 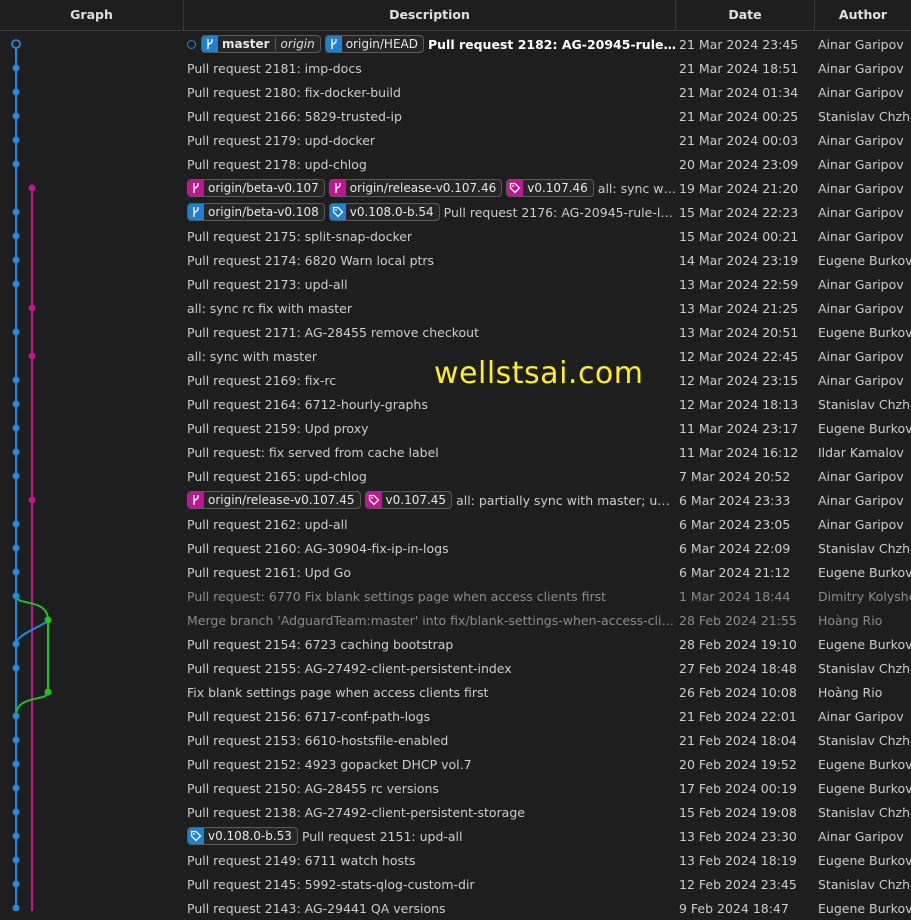 I want to click on commit-date: 14 Mar 2024 23:19, so click(x=739, y=260).